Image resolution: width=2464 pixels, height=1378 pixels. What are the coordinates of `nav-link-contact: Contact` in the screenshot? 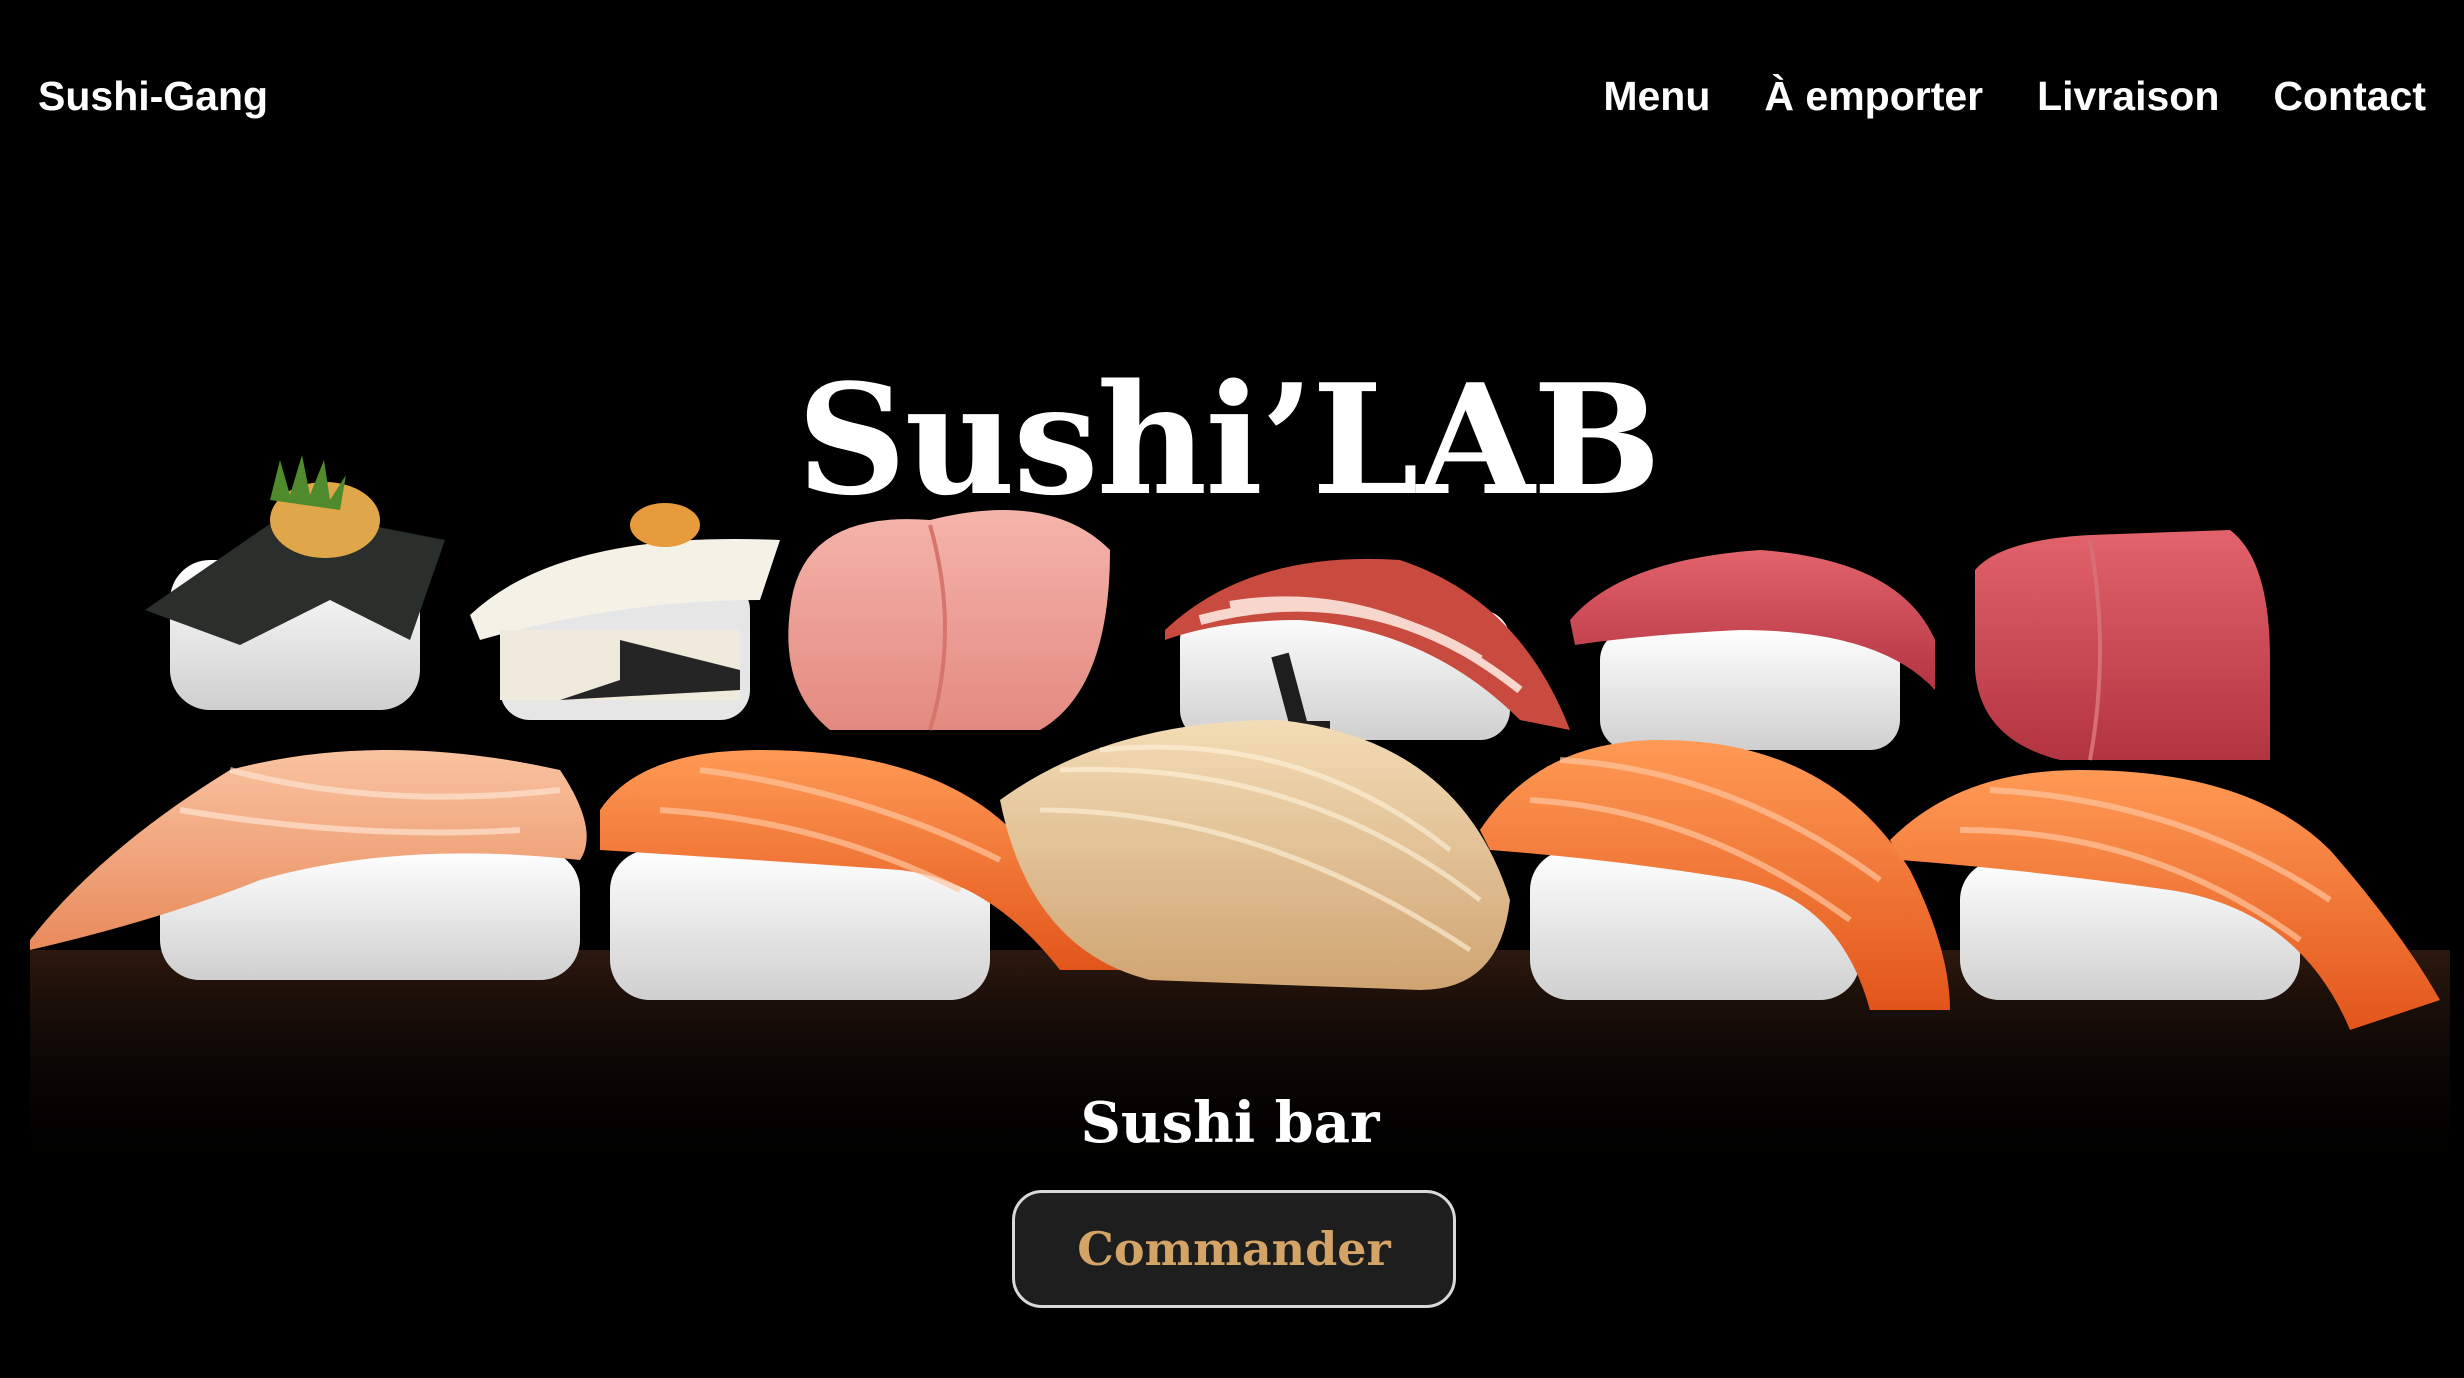 It's located at (2349, 96).